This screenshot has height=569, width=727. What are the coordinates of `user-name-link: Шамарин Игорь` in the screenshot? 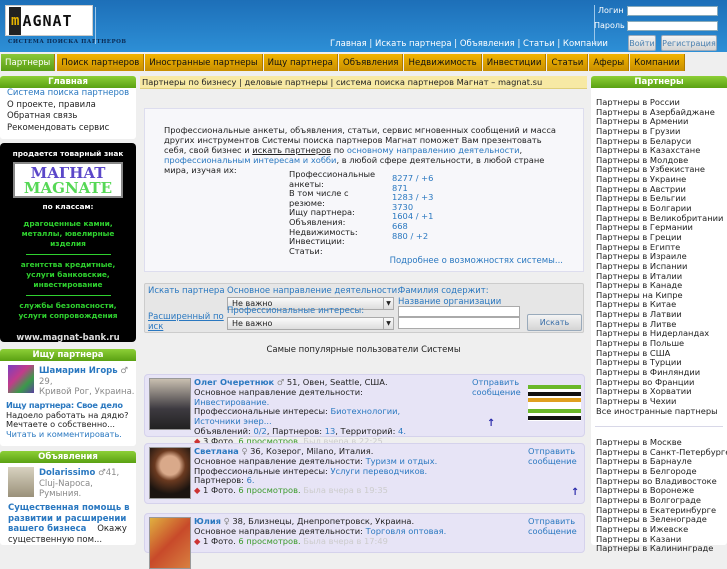 It's located at (78, 371).